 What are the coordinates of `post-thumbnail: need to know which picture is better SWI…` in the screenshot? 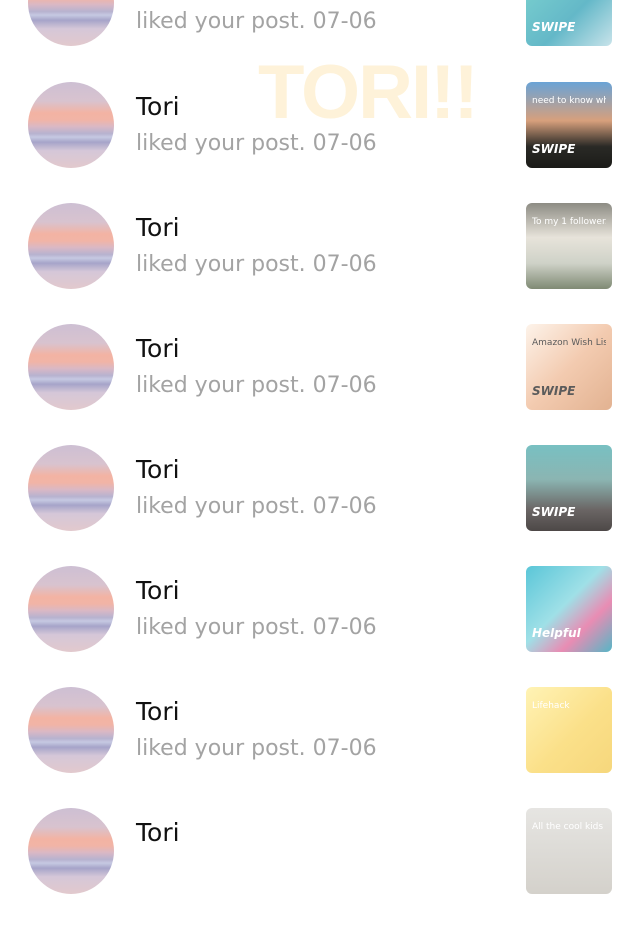 It's located at (569, 125).